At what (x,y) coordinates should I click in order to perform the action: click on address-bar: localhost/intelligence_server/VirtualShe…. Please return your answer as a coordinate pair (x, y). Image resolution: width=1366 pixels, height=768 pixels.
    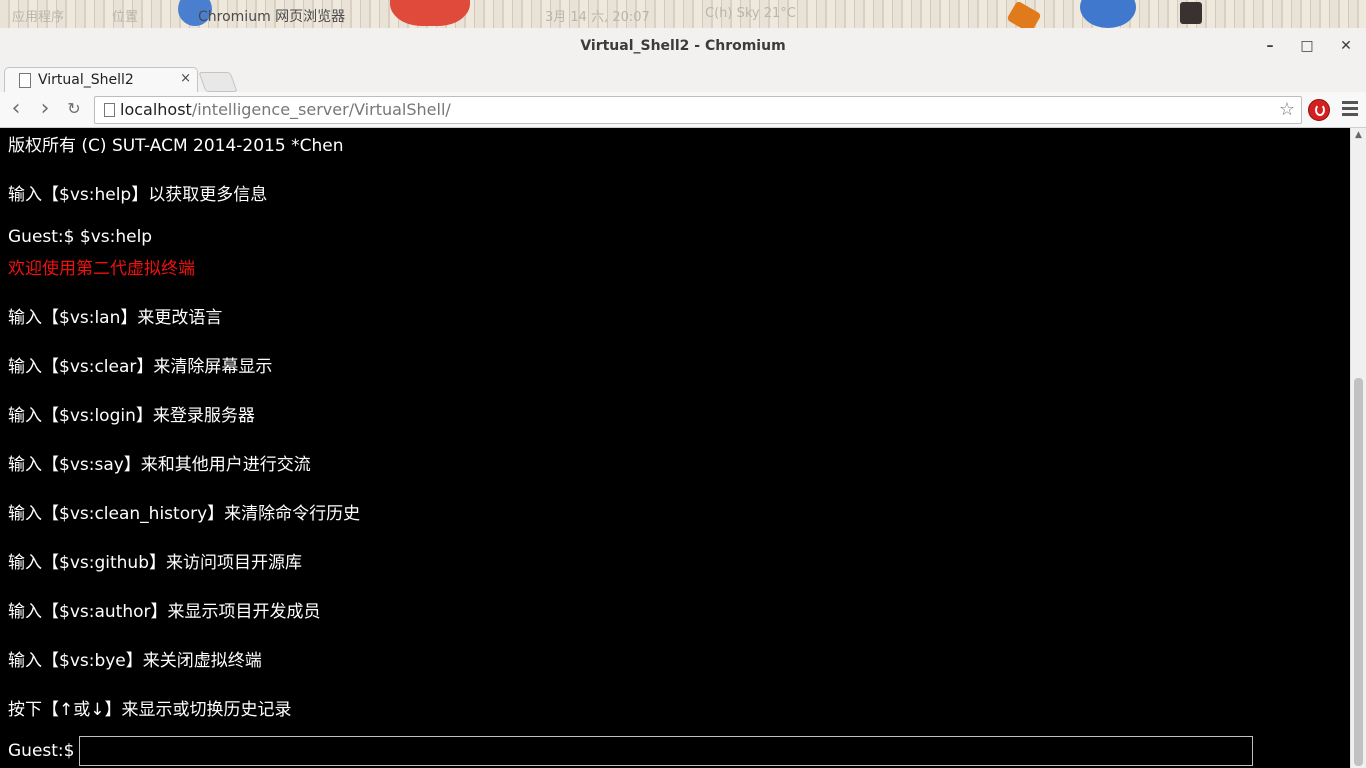
    Looking at the image, I should click on (698, 110).